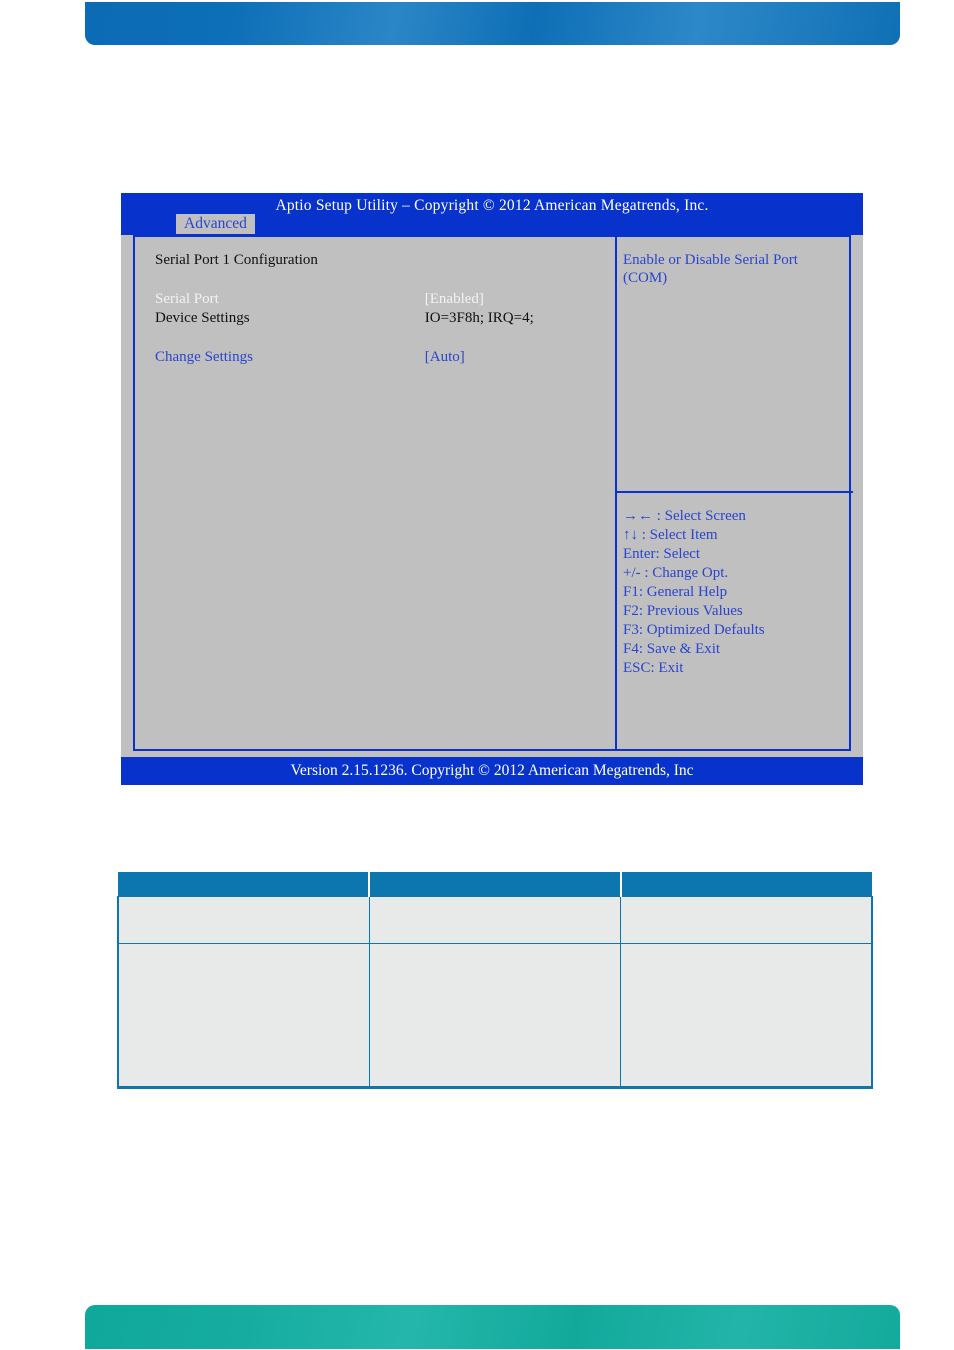 This screenshot has width=954, height=1350. Describe the element at coordinates (215, 224) in the screenshot. I see `tab-advanced: Advanced` at that location.